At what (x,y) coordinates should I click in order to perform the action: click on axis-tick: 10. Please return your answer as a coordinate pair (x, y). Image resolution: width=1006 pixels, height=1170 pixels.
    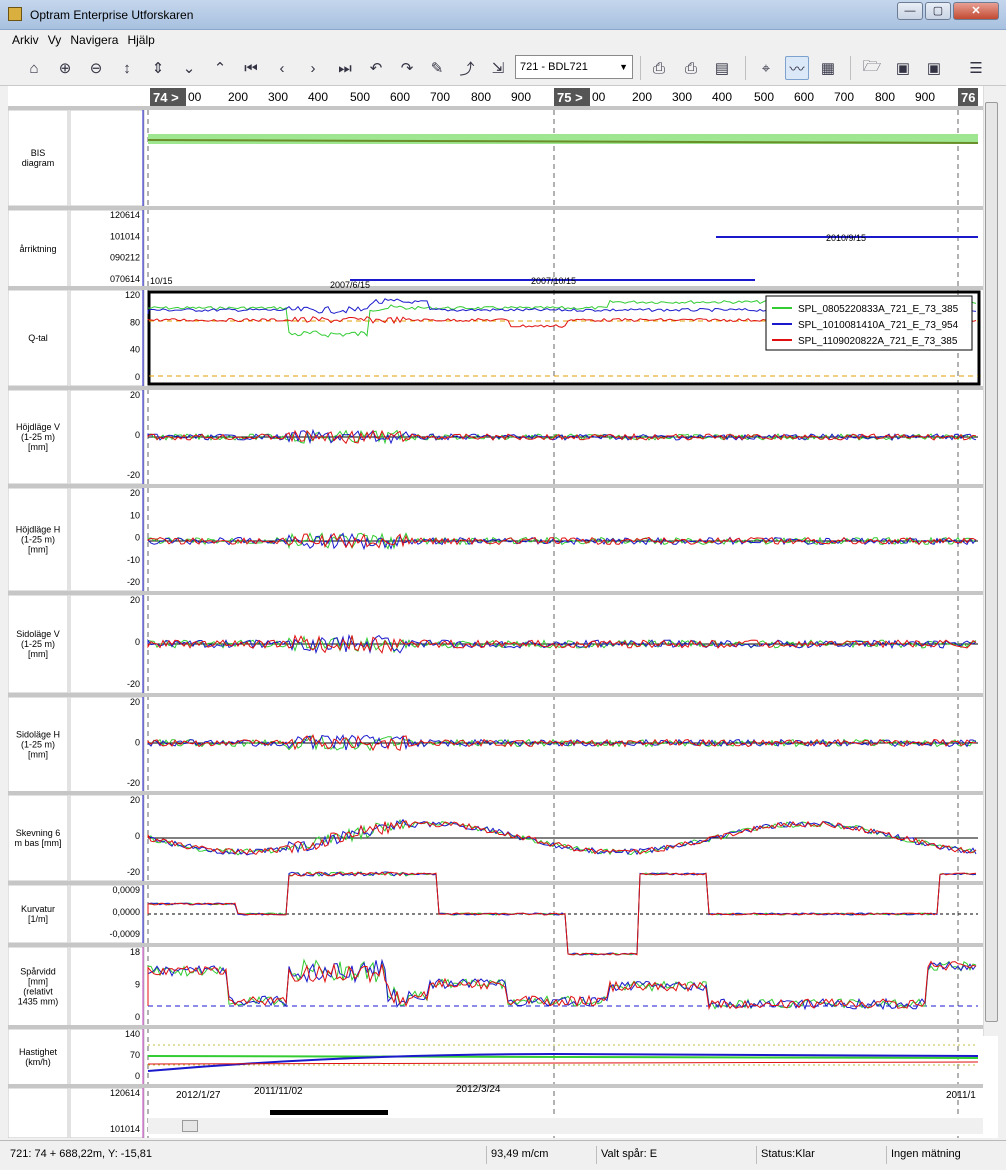
    Looking at the image, I should click on (135, 515).